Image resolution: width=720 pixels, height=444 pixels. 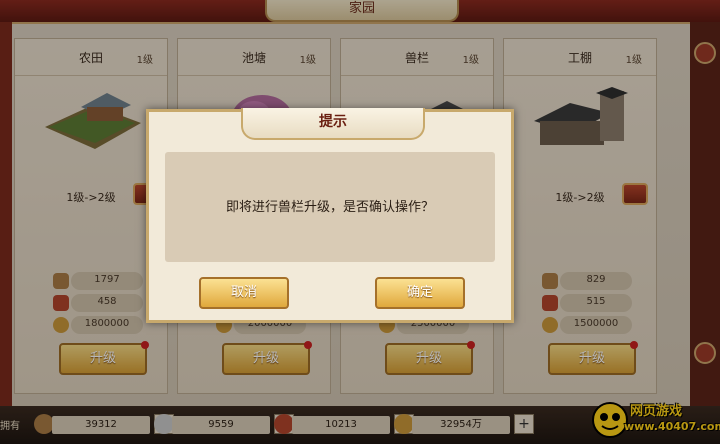 What do you see at coordinates (333, 124) in the screenshot?
I see `dialog-title: 提示` at bounding box center [333, 124].